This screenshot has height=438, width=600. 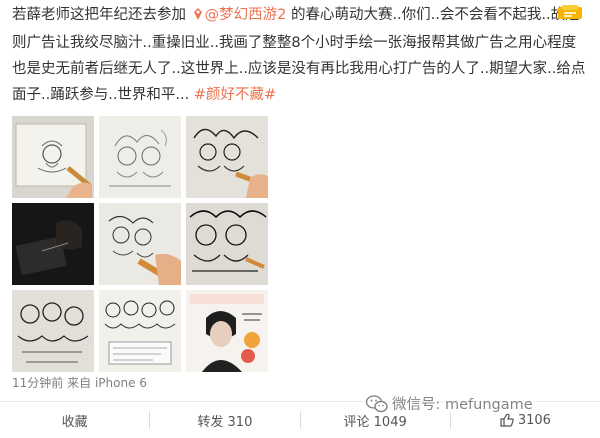 I want to click on poster-portrait-icon, so click(x=227, y=331).